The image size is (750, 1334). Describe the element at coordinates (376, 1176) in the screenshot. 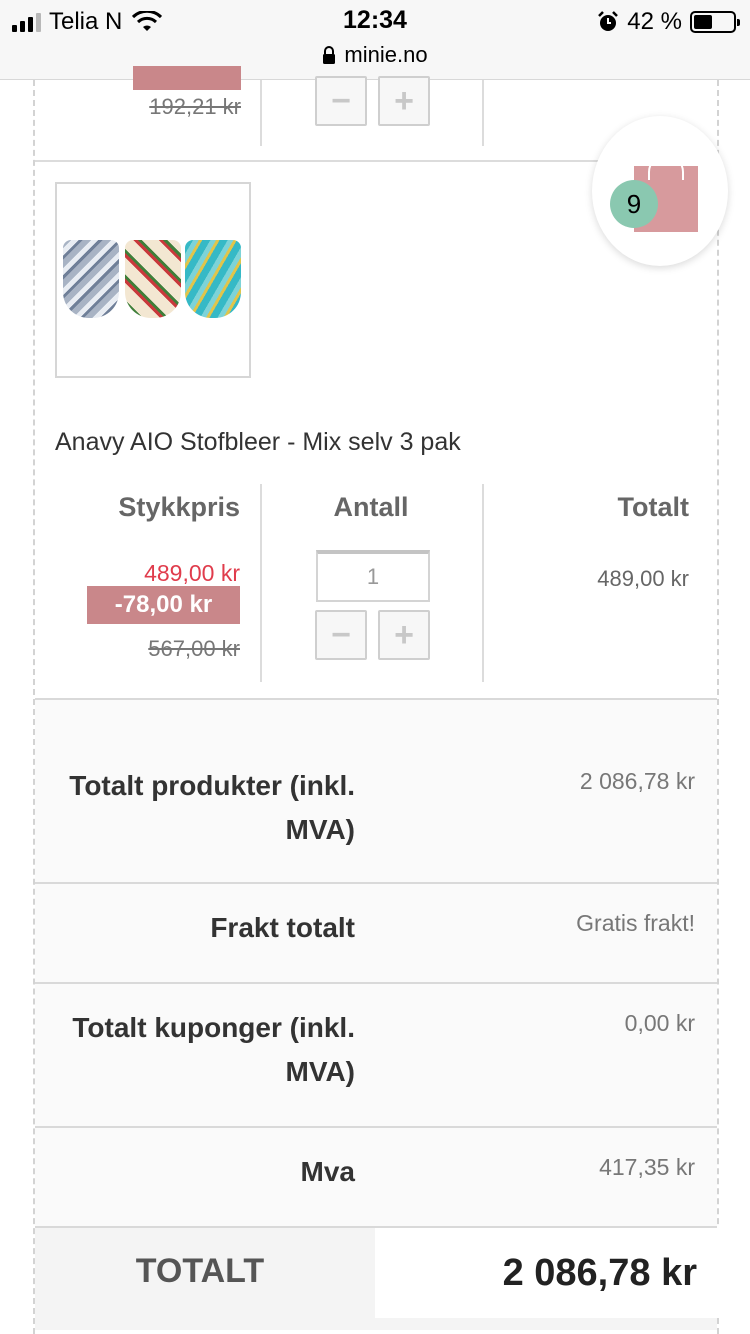

I see `vat-row: Mva 417,35 kr` at that location.